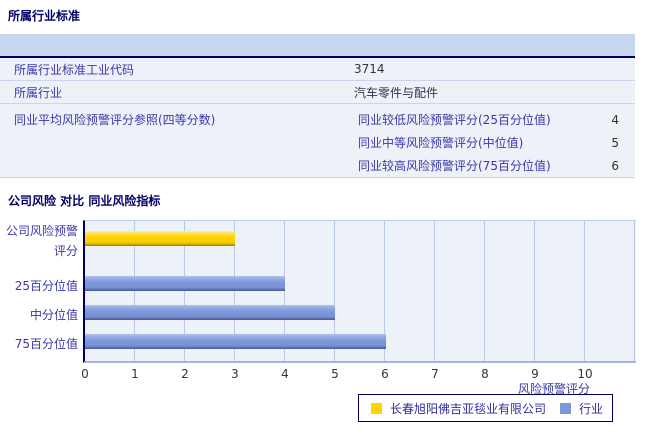 The height and width of the screenshot is (432, 651). Describe the element at coordinates (615, 119) in the screenshot. I see `subrow-value-p25: 4` at that location.